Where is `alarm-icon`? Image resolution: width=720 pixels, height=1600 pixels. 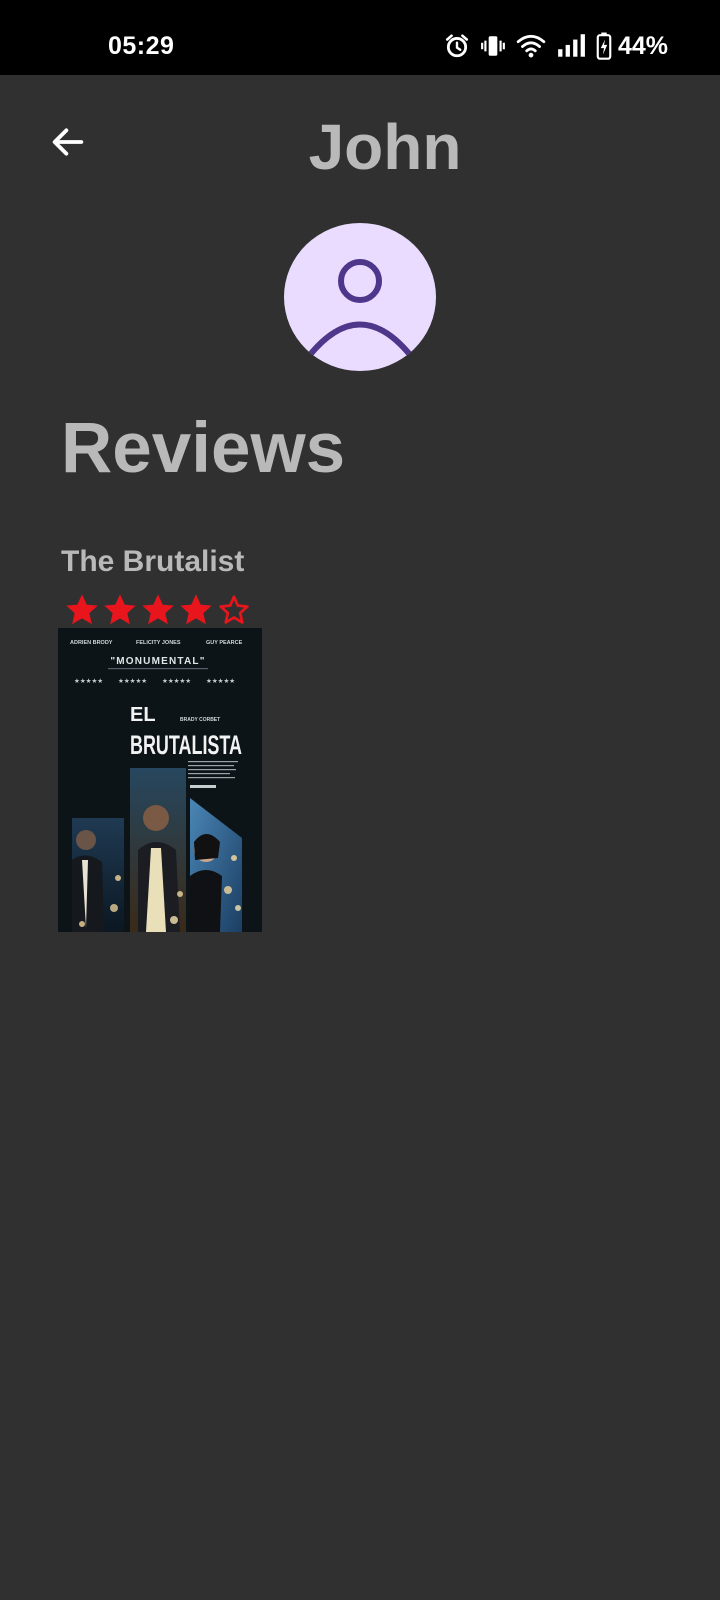 alarm-icon is located at coordinates (457, 46).